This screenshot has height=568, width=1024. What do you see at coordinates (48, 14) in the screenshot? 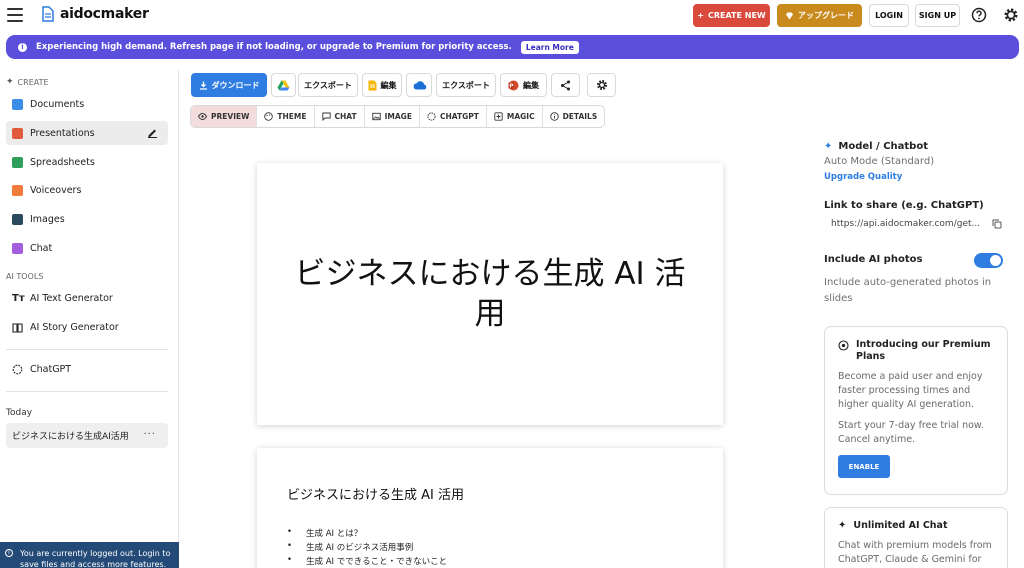
I see `document-logo-icon` at bounding box center [48, 14].